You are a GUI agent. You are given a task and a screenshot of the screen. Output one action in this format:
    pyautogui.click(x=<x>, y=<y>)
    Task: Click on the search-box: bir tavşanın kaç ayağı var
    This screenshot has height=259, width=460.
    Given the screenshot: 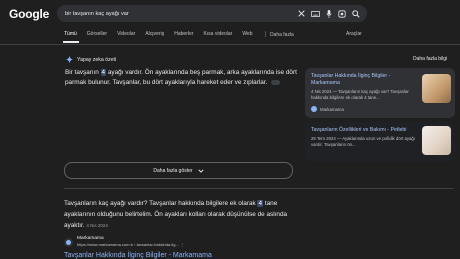 What is the action you would take?
    pyautogui.click(x=212, y=13)
    